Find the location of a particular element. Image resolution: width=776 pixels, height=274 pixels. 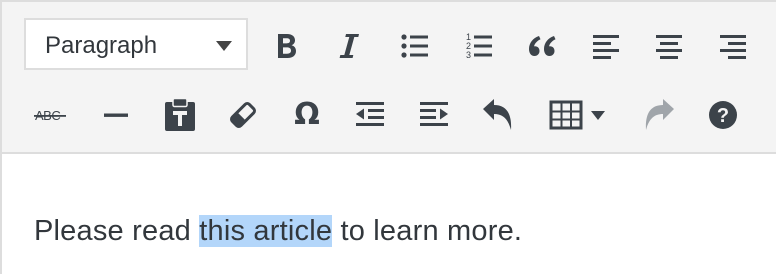

paragraph-text-before: Please read is located at coordinates (117, 231).